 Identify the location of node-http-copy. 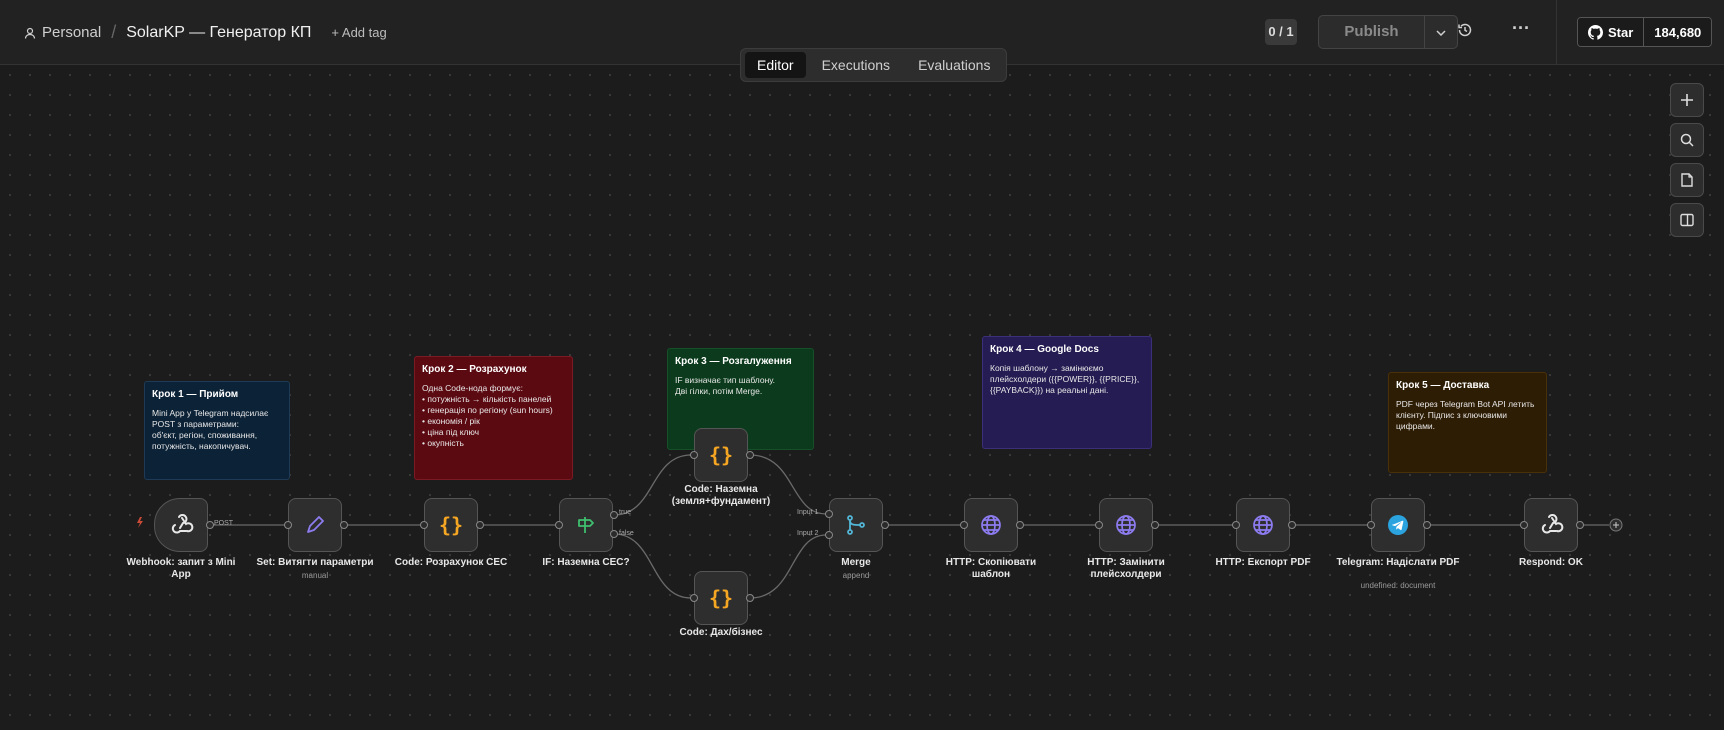
(991, 525).